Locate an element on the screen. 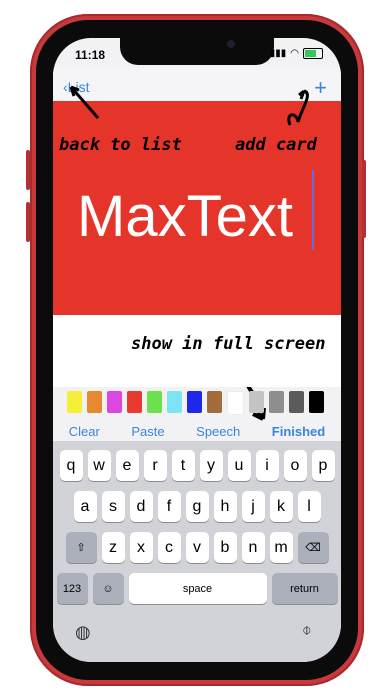  key-f: f is located at coordinates (169, 506).